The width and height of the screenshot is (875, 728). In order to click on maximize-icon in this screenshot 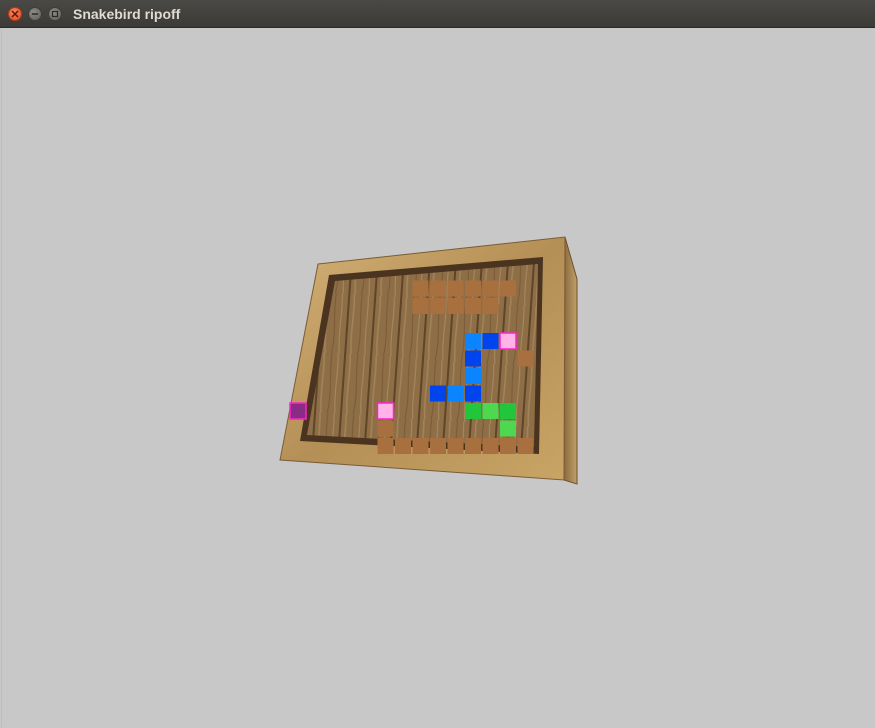, I will do `click(55, 14)`.